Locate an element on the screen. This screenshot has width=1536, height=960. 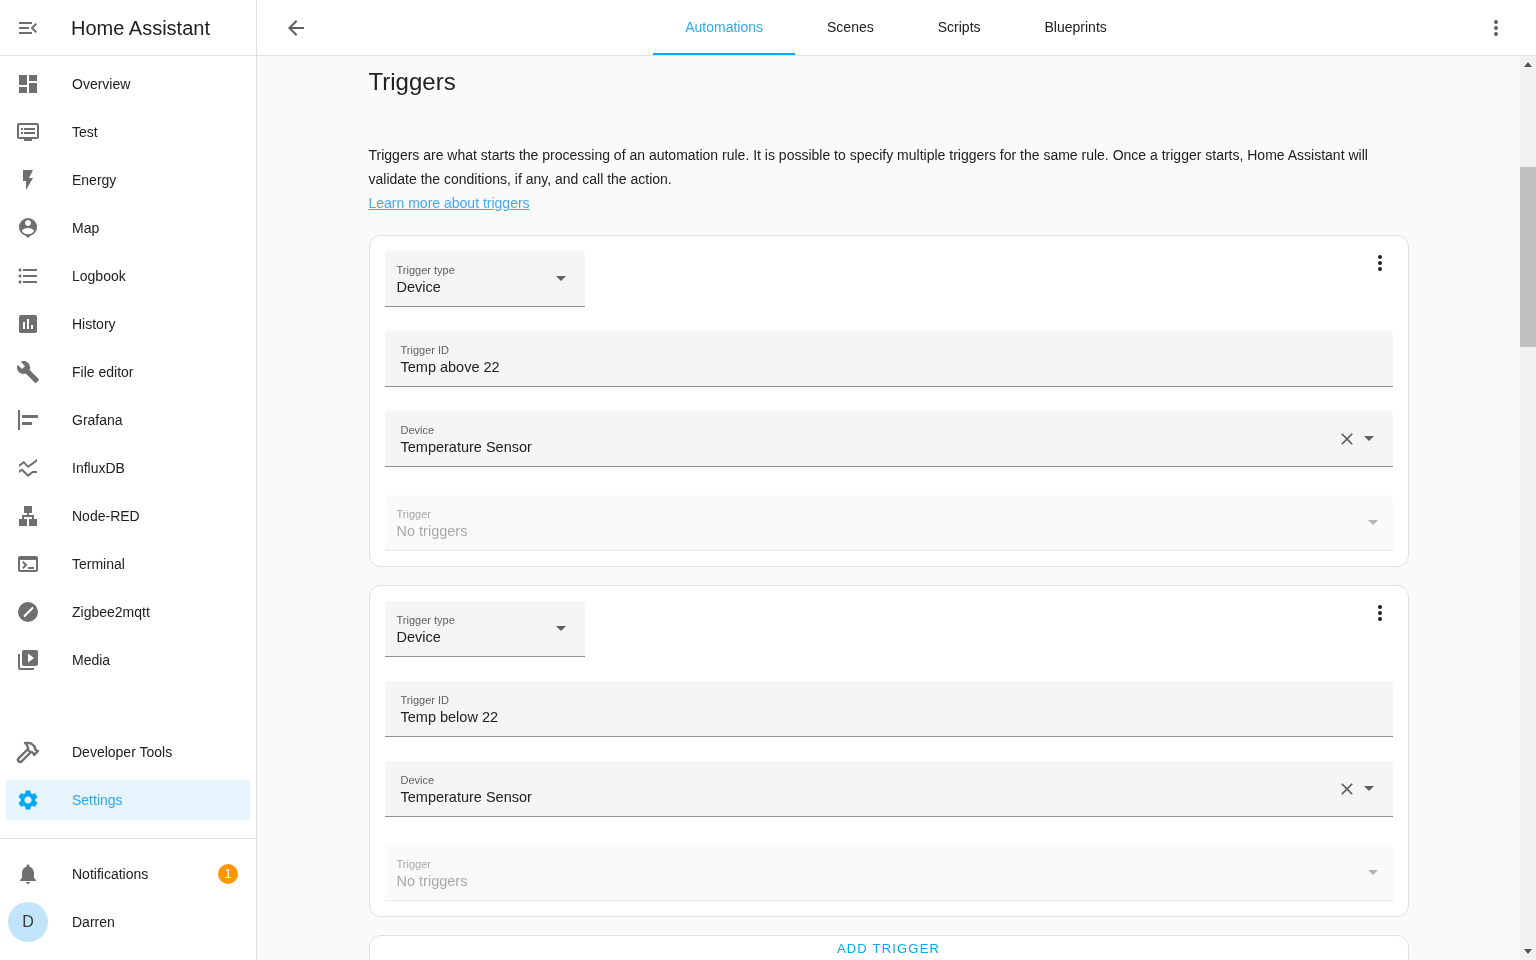
sidebar-item: Zigbee2mqtt is located at coordinates (128, 612).